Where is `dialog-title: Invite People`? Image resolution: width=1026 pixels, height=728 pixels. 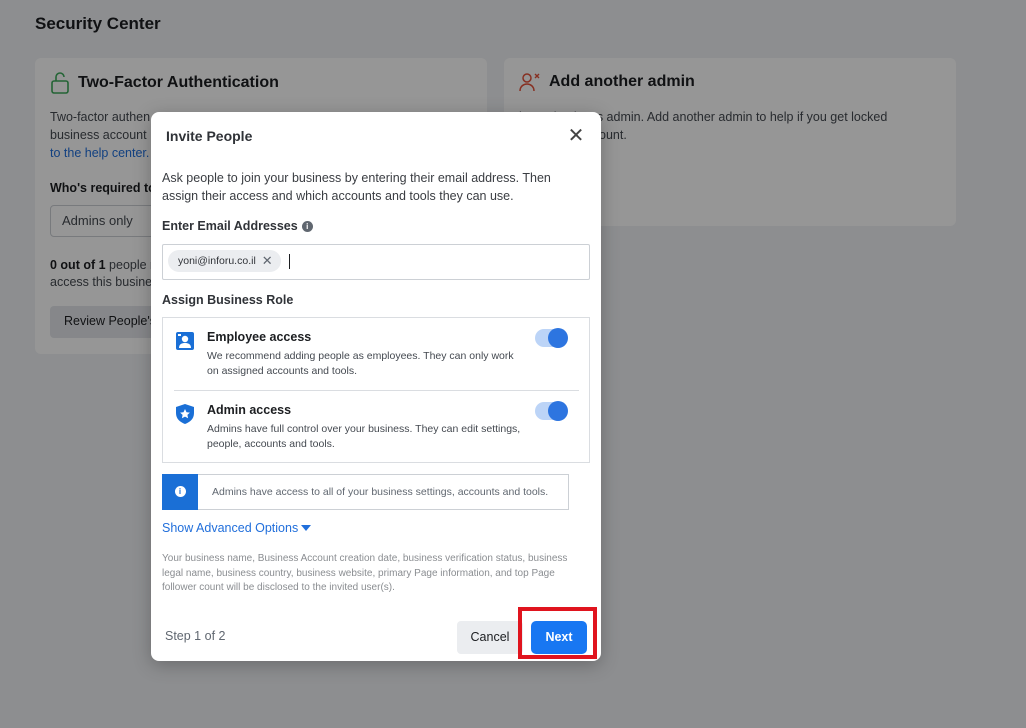
dialog-title: Invite People is located at coordinates (209, 136).